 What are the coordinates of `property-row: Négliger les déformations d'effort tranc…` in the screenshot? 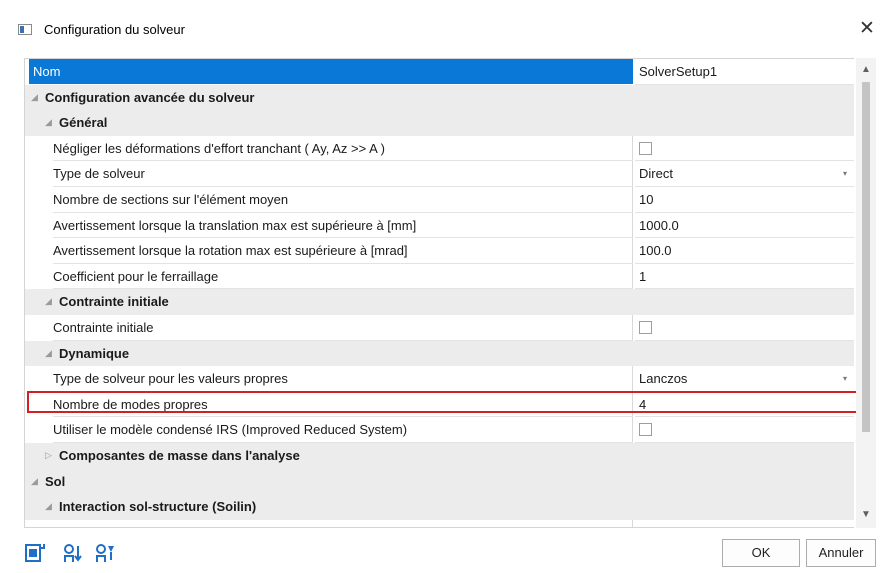 It's located at (439, 148).